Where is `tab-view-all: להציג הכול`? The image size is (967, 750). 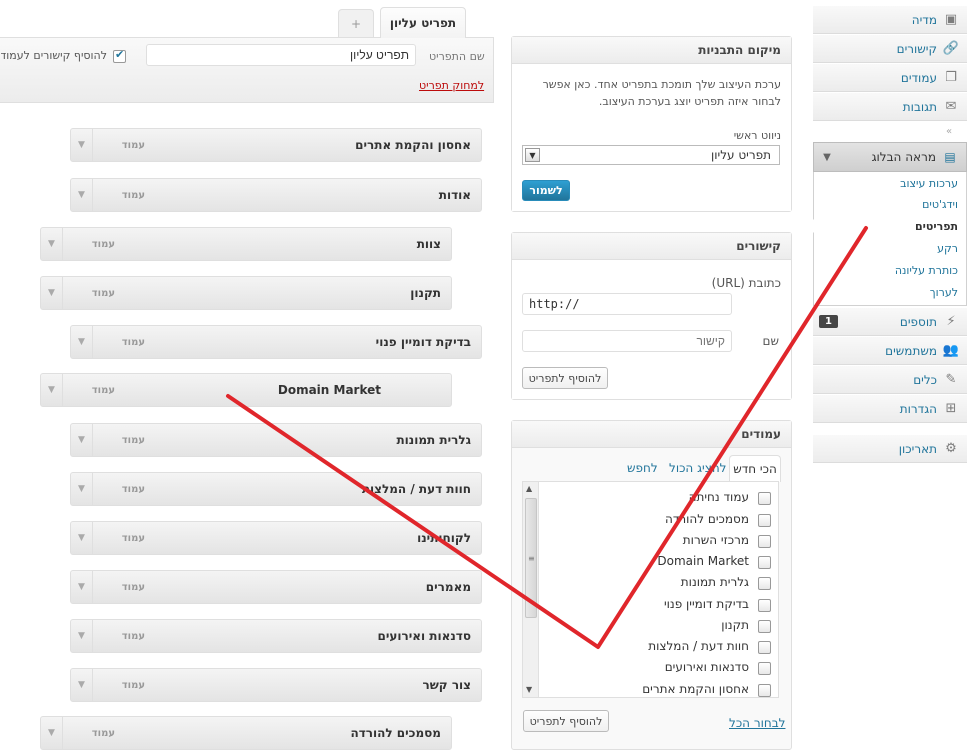
tab-view-all: להציג הכול is located at coordinates (698, 468).